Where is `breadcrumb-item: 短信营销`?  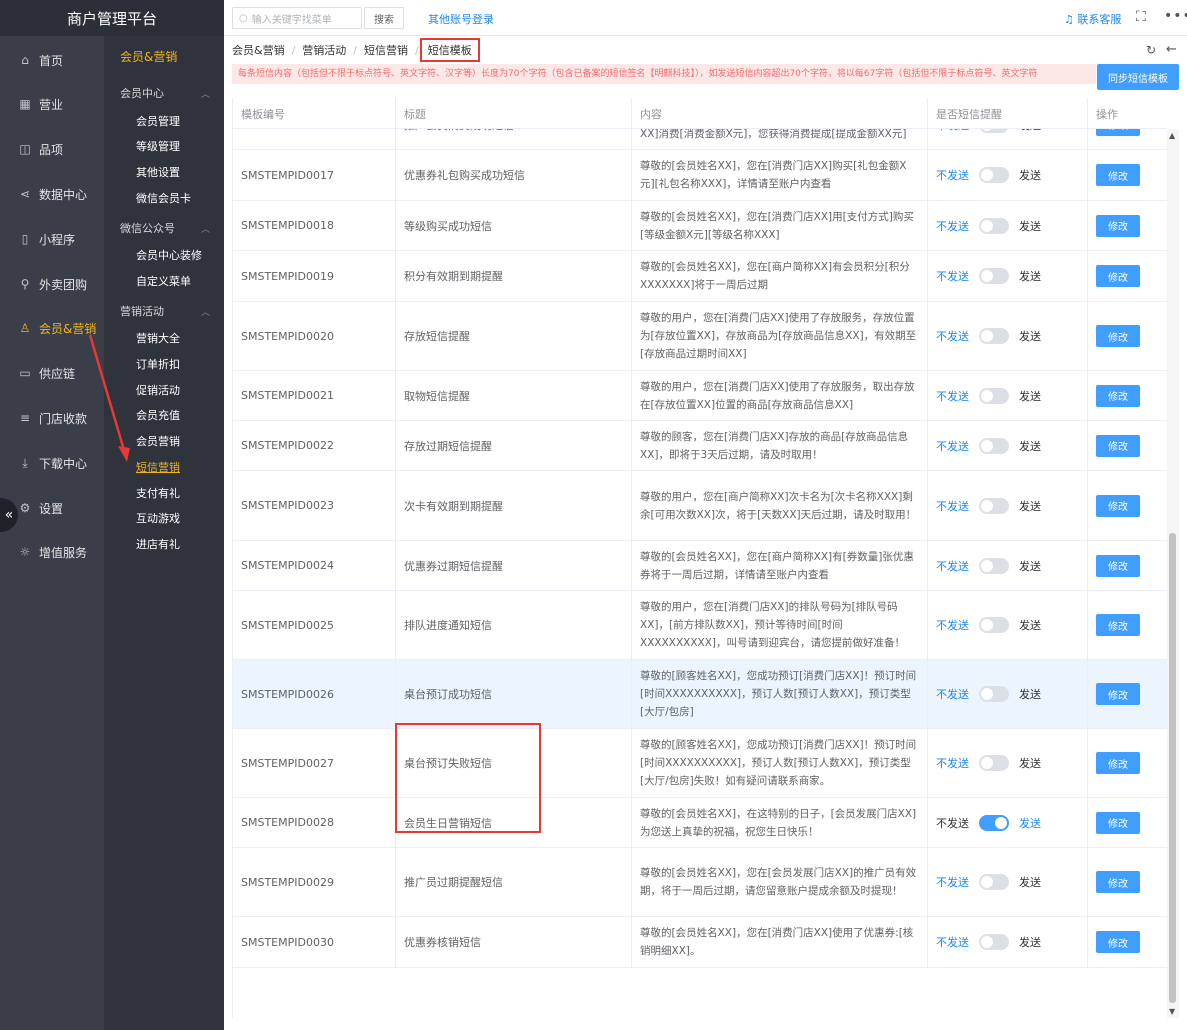
breadcrumb-item: 短信营销 is located at coordinates (386, 50).